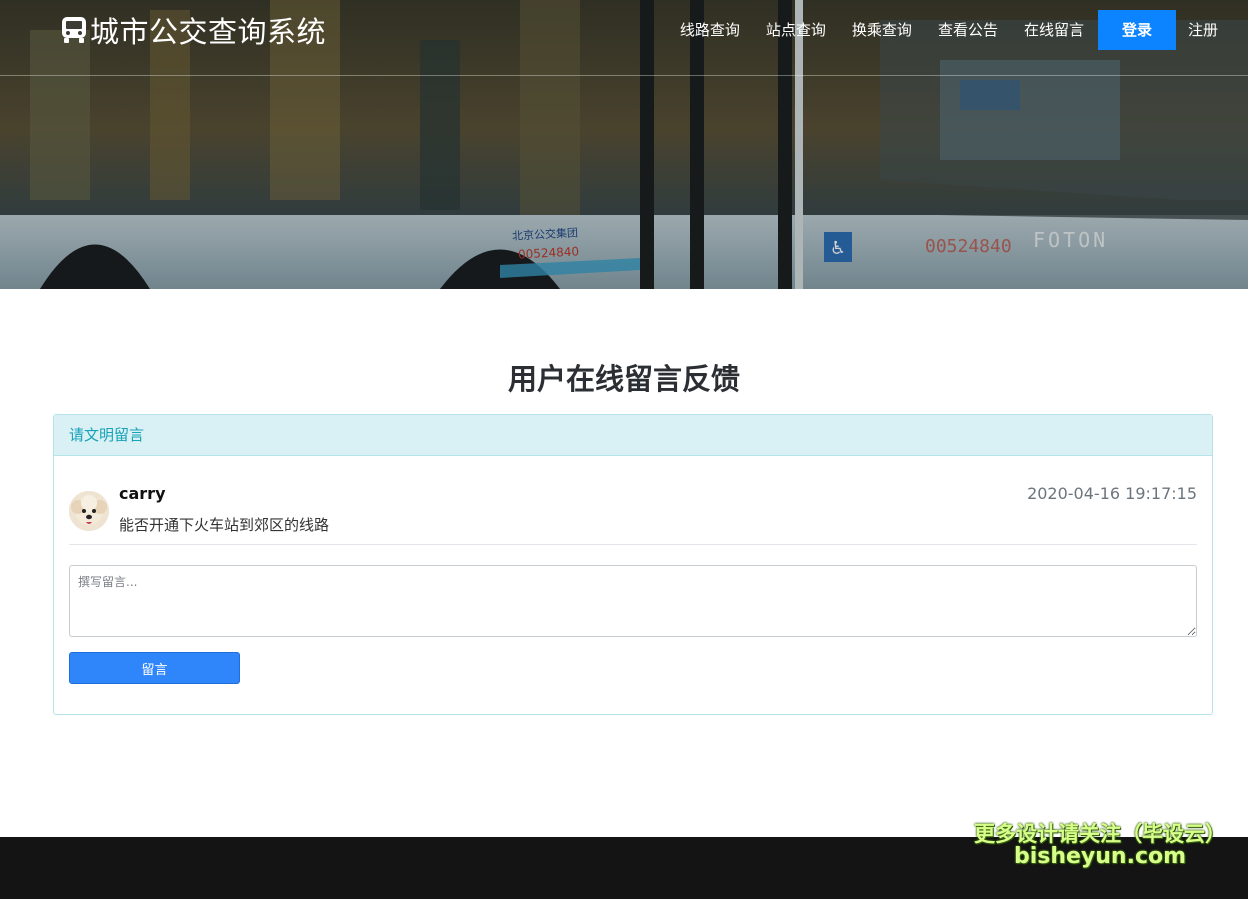 The height and width of the screenshot is (899, 1248). Describe the element at coordinates (633, 513) in the screenshot. I see `message-item: carry 2020-04-16 19:17:15 能否开通下火车站到郊区的线路` at that location.